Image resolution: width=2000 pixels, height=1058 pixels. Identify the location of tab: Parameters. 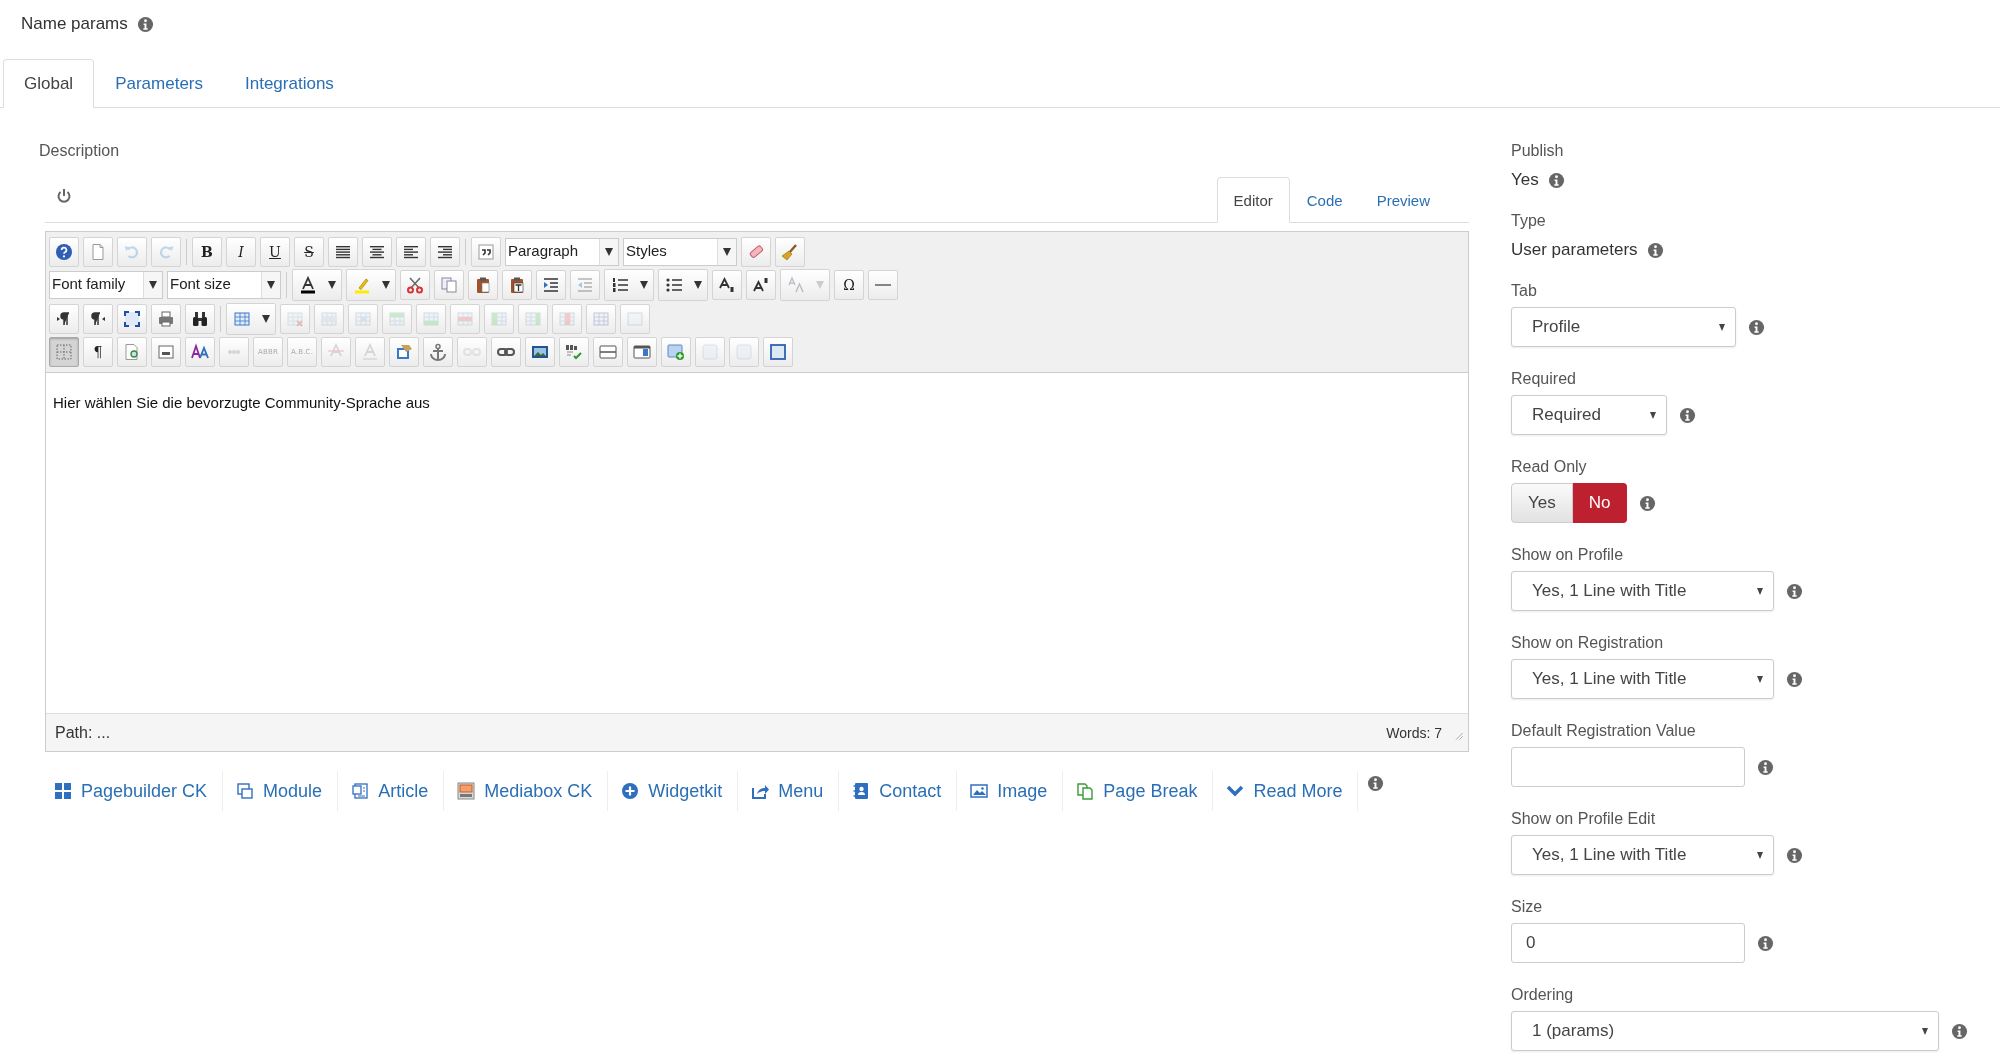
(159, 83).